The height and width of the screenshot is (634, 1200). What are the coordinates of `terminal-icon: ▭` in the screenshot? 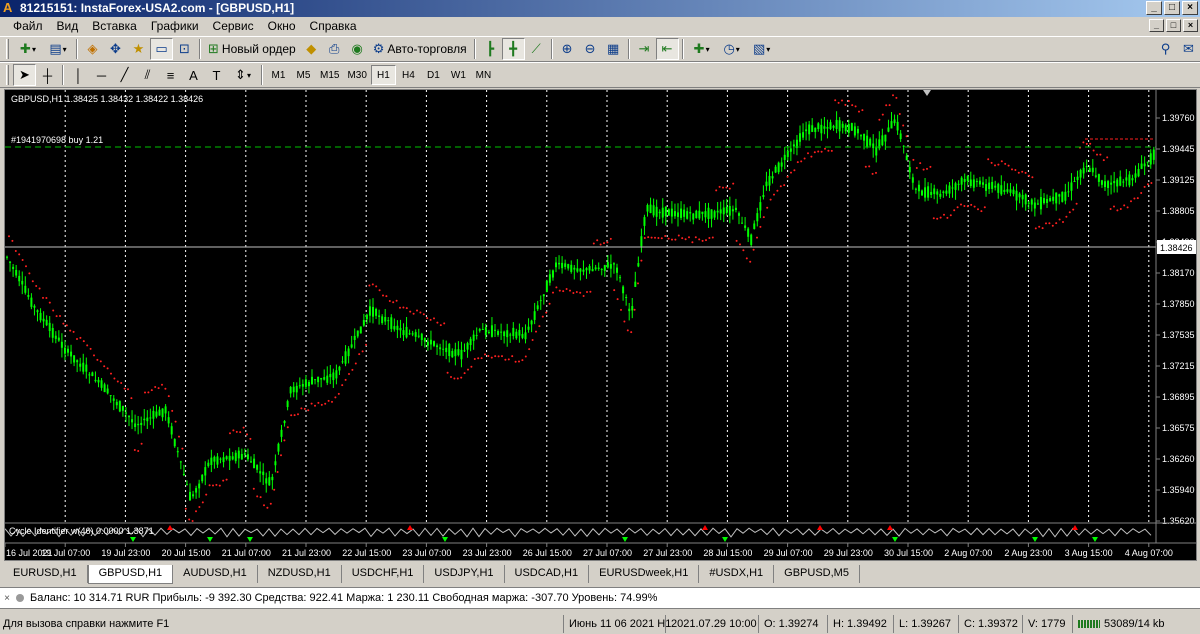 It's located at (161, 49).